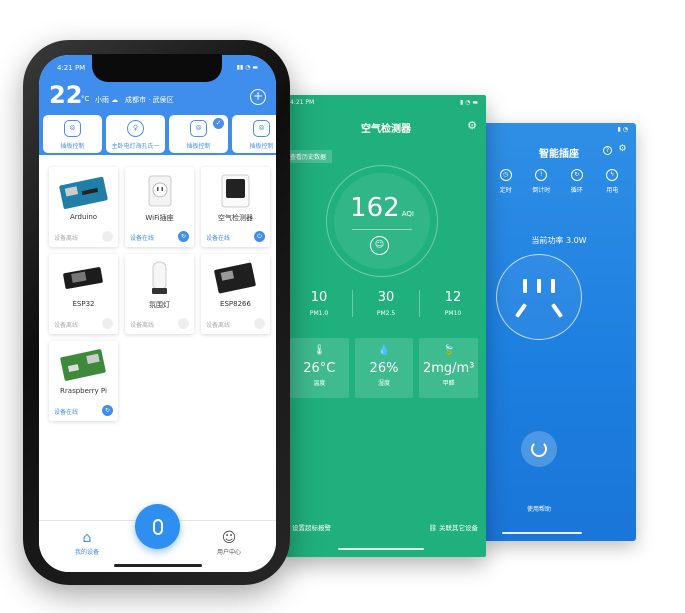 The width and height of the screenshot is (685, 613). I want to click on device-card-ambient-light: 氛围灯 设备离线, so click(159, 294).